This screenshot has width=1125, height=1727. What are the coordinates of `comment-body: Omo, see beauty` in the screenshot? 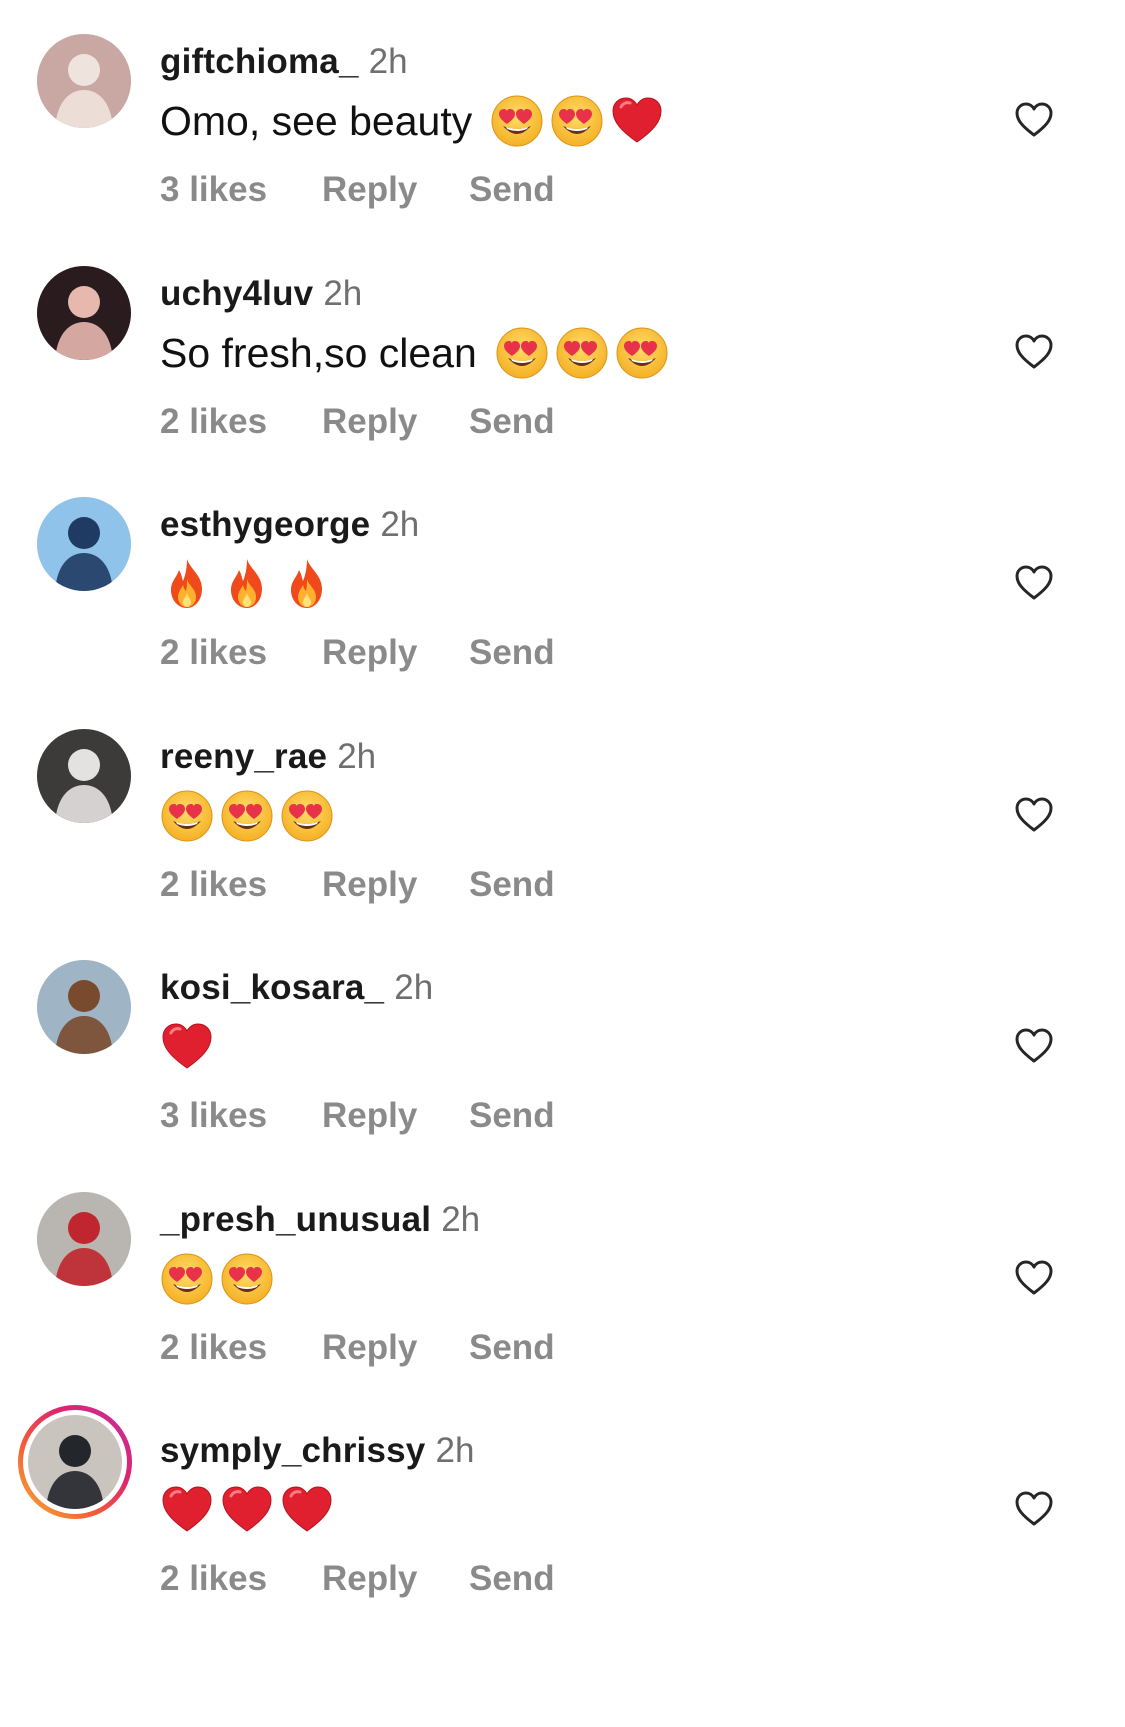 It's located at (415, 121).